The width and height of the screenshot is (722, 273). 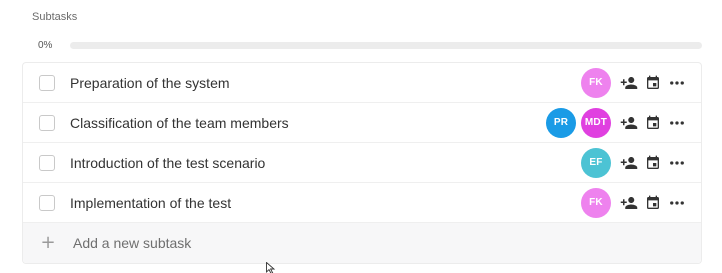 I want to click on subtask-row: Implementation of the test FK, so click(x=362, y=203).